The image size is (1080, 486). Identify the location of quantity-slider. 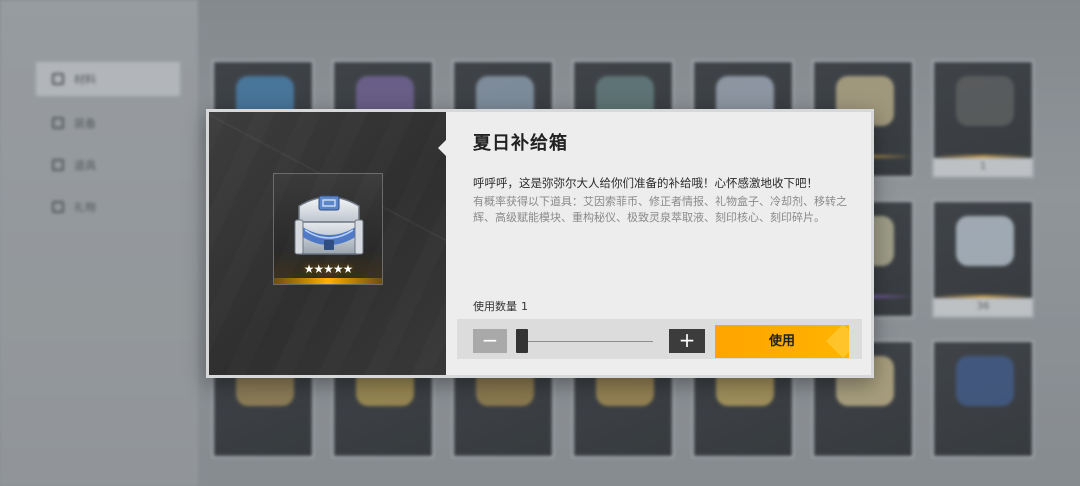
(585, 341).